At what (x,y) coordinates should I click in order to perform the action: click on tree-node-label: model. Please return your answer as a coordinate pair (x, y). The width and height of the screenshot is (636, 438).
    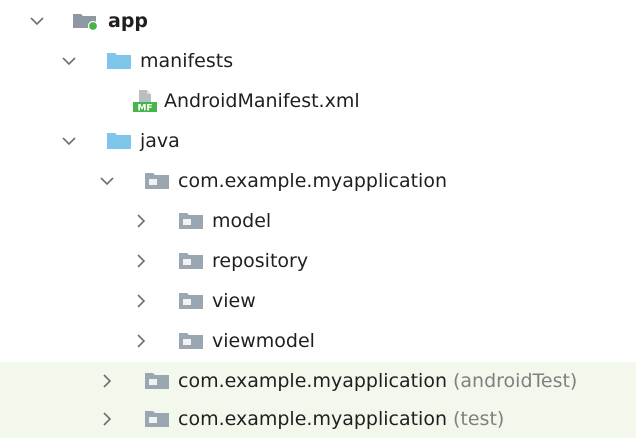
    Looking at the image, I should click on (242, 220).